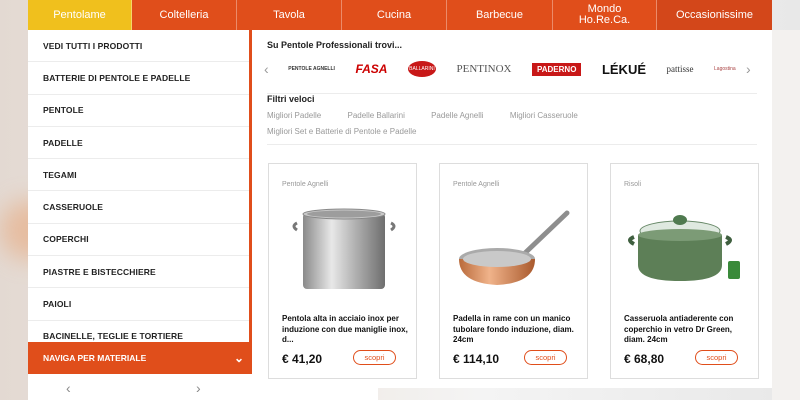 The image size is (800, 400). I want to click on sidebar-item-piastre: PIASTRE E BISTECCHIERE, so click(138, 272).